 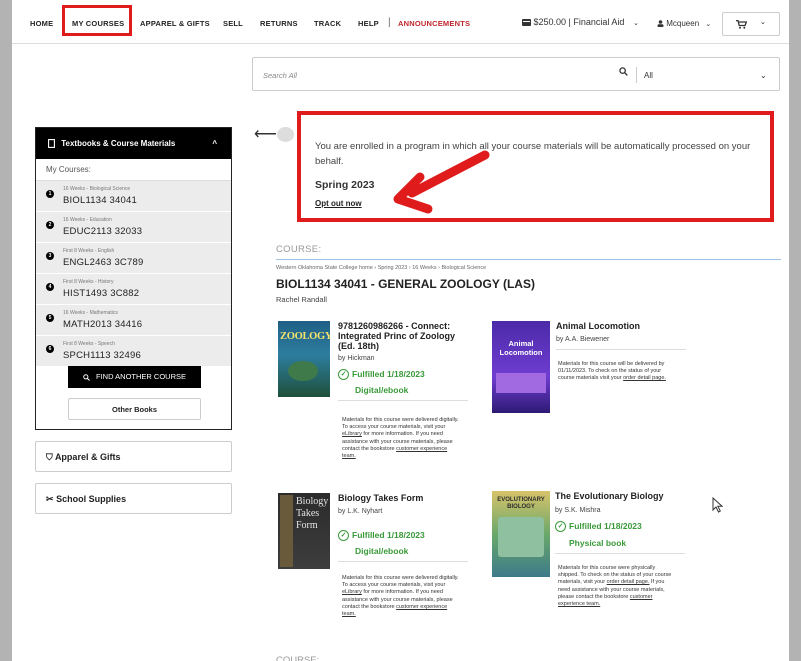 What do you see at coordinates (623, 71) in the screenshot?
I see `search-icon` at bounding box center [623, 71].